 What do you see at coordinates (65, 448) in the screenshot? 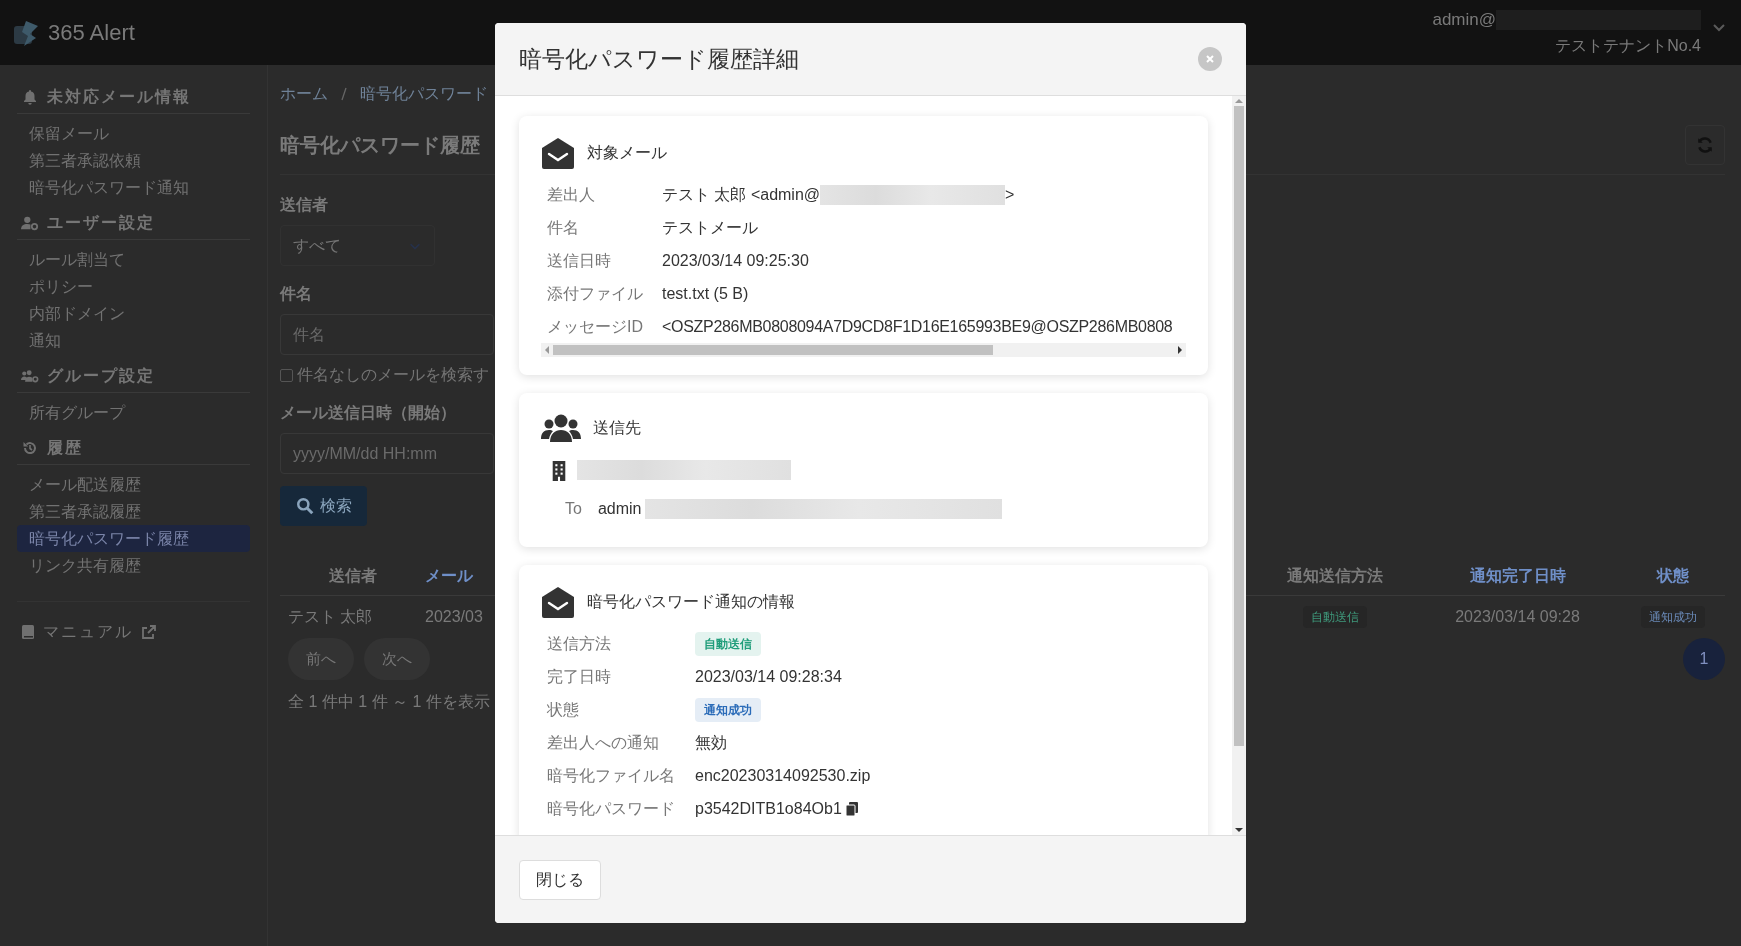
I see `section-heading: 履歴` at bounding box center [65, 448].